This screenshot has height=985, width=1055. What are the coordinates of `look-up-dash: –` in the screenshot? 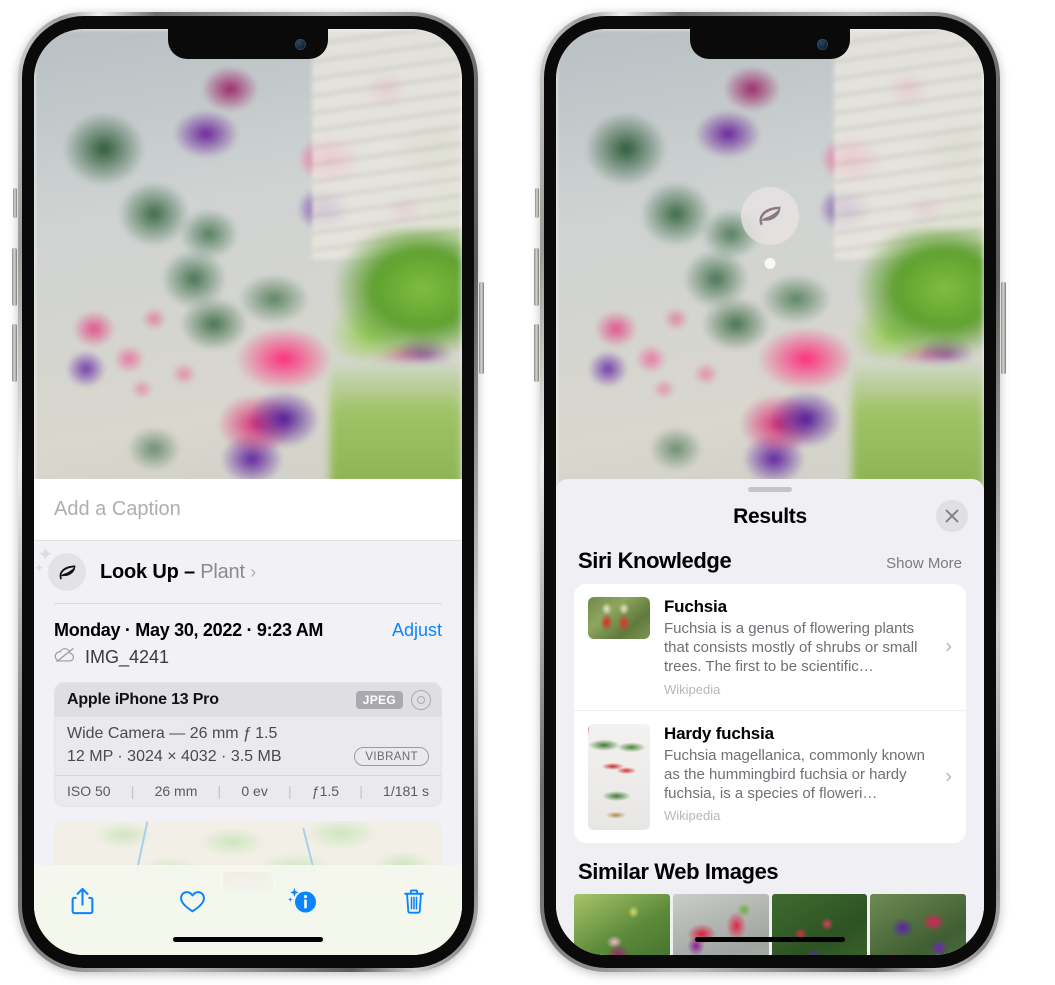 It's located at (189, 571).